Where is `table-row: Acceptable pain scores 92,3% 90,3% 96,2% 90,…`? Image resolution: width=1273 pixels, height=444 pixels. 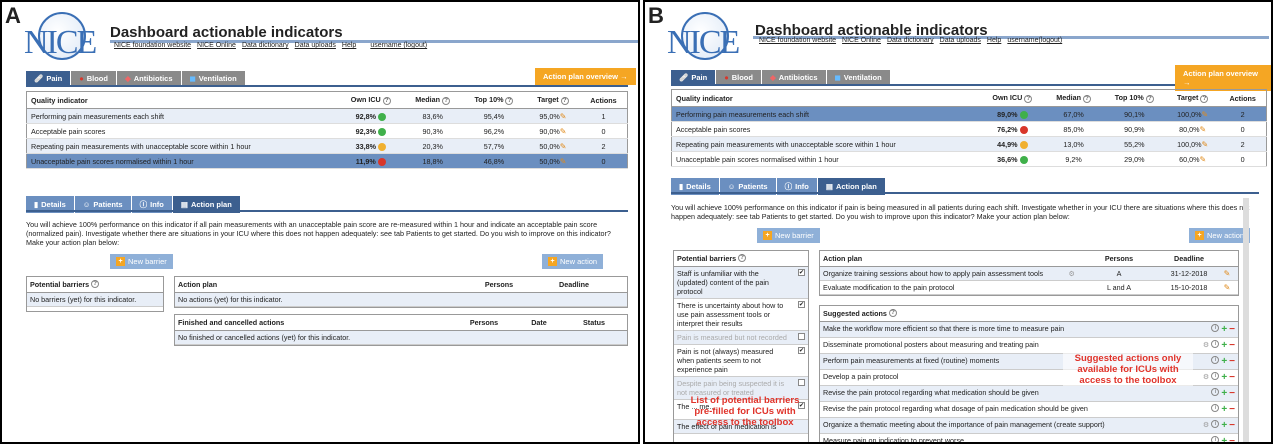
table-row: Acceptable pain scores 92,3% 90,3% 96,2% 90,… is located at coordinates (327, 131).